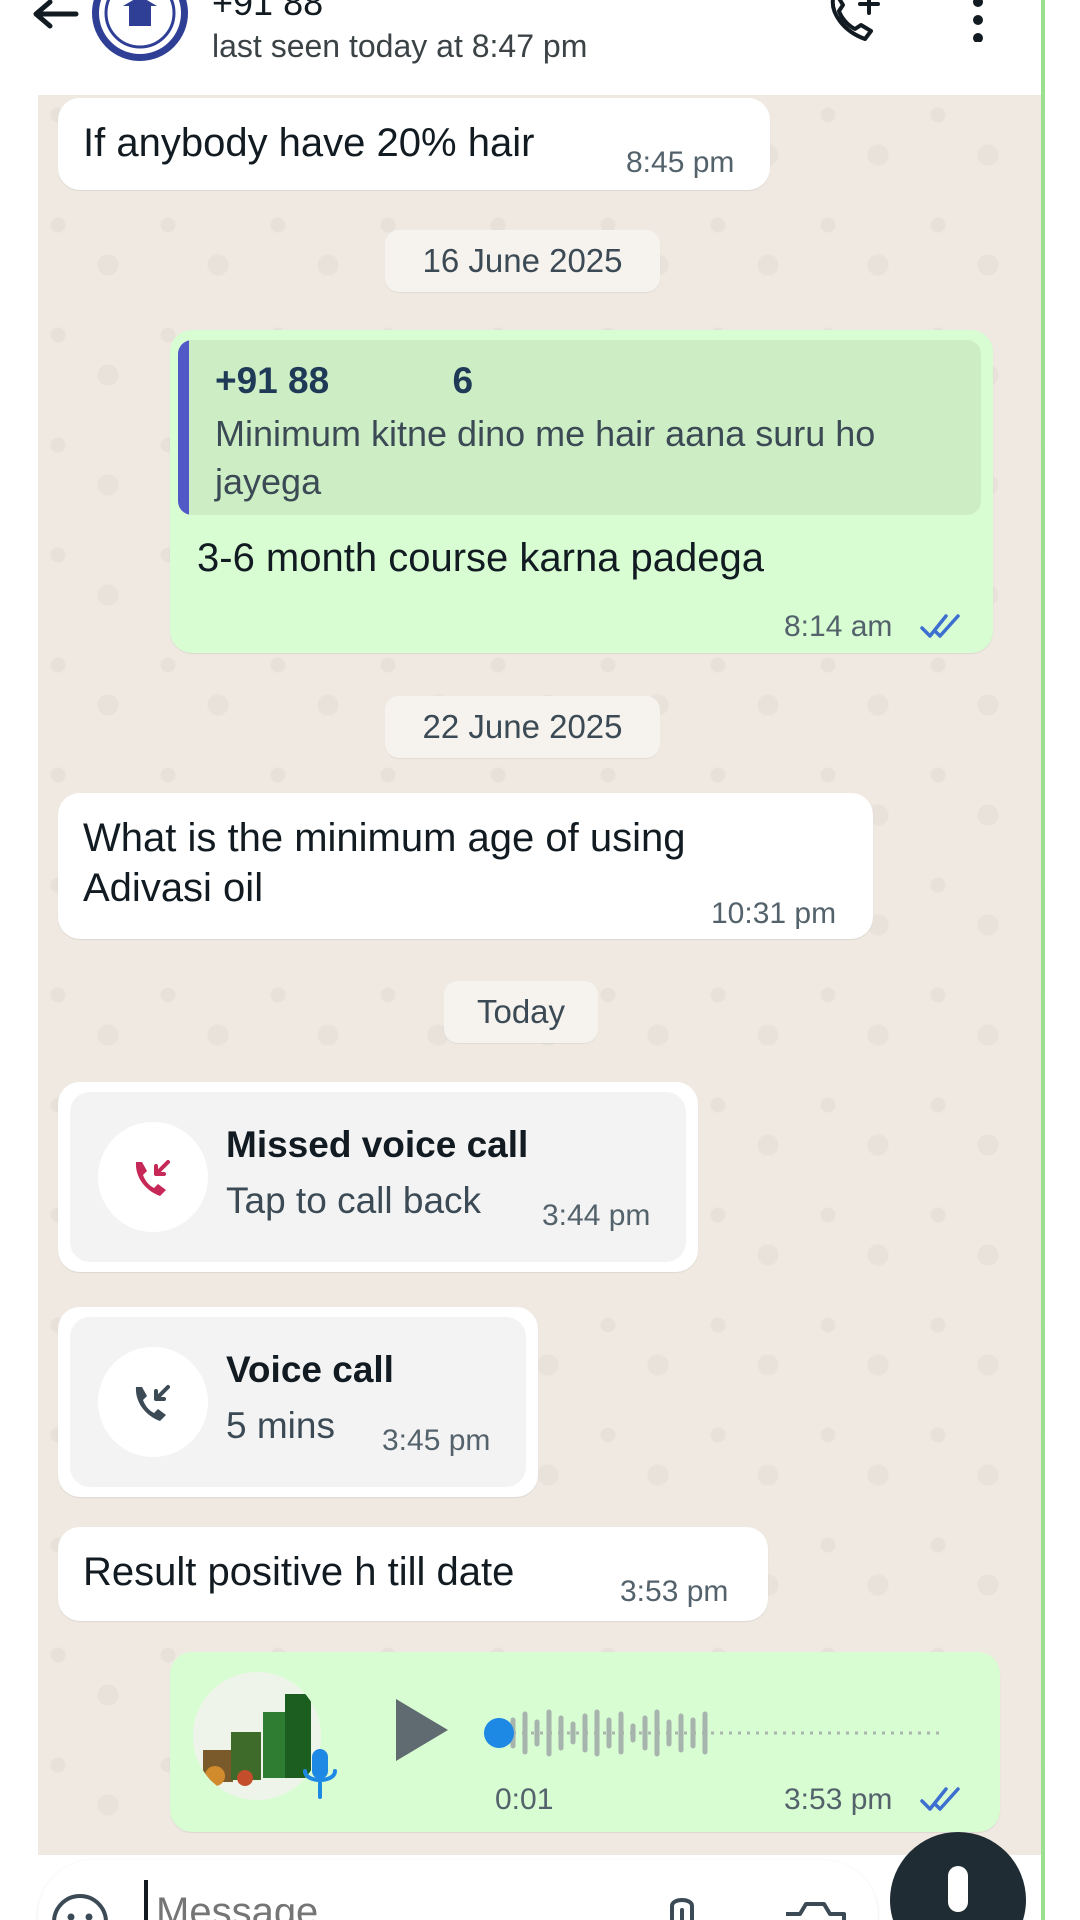 This screenshot has width=1080, height=1920. What do you see at coordinates (80, 1906) in the screenshot?
I see `emoji-icon` at bounding box center [80, 1906].